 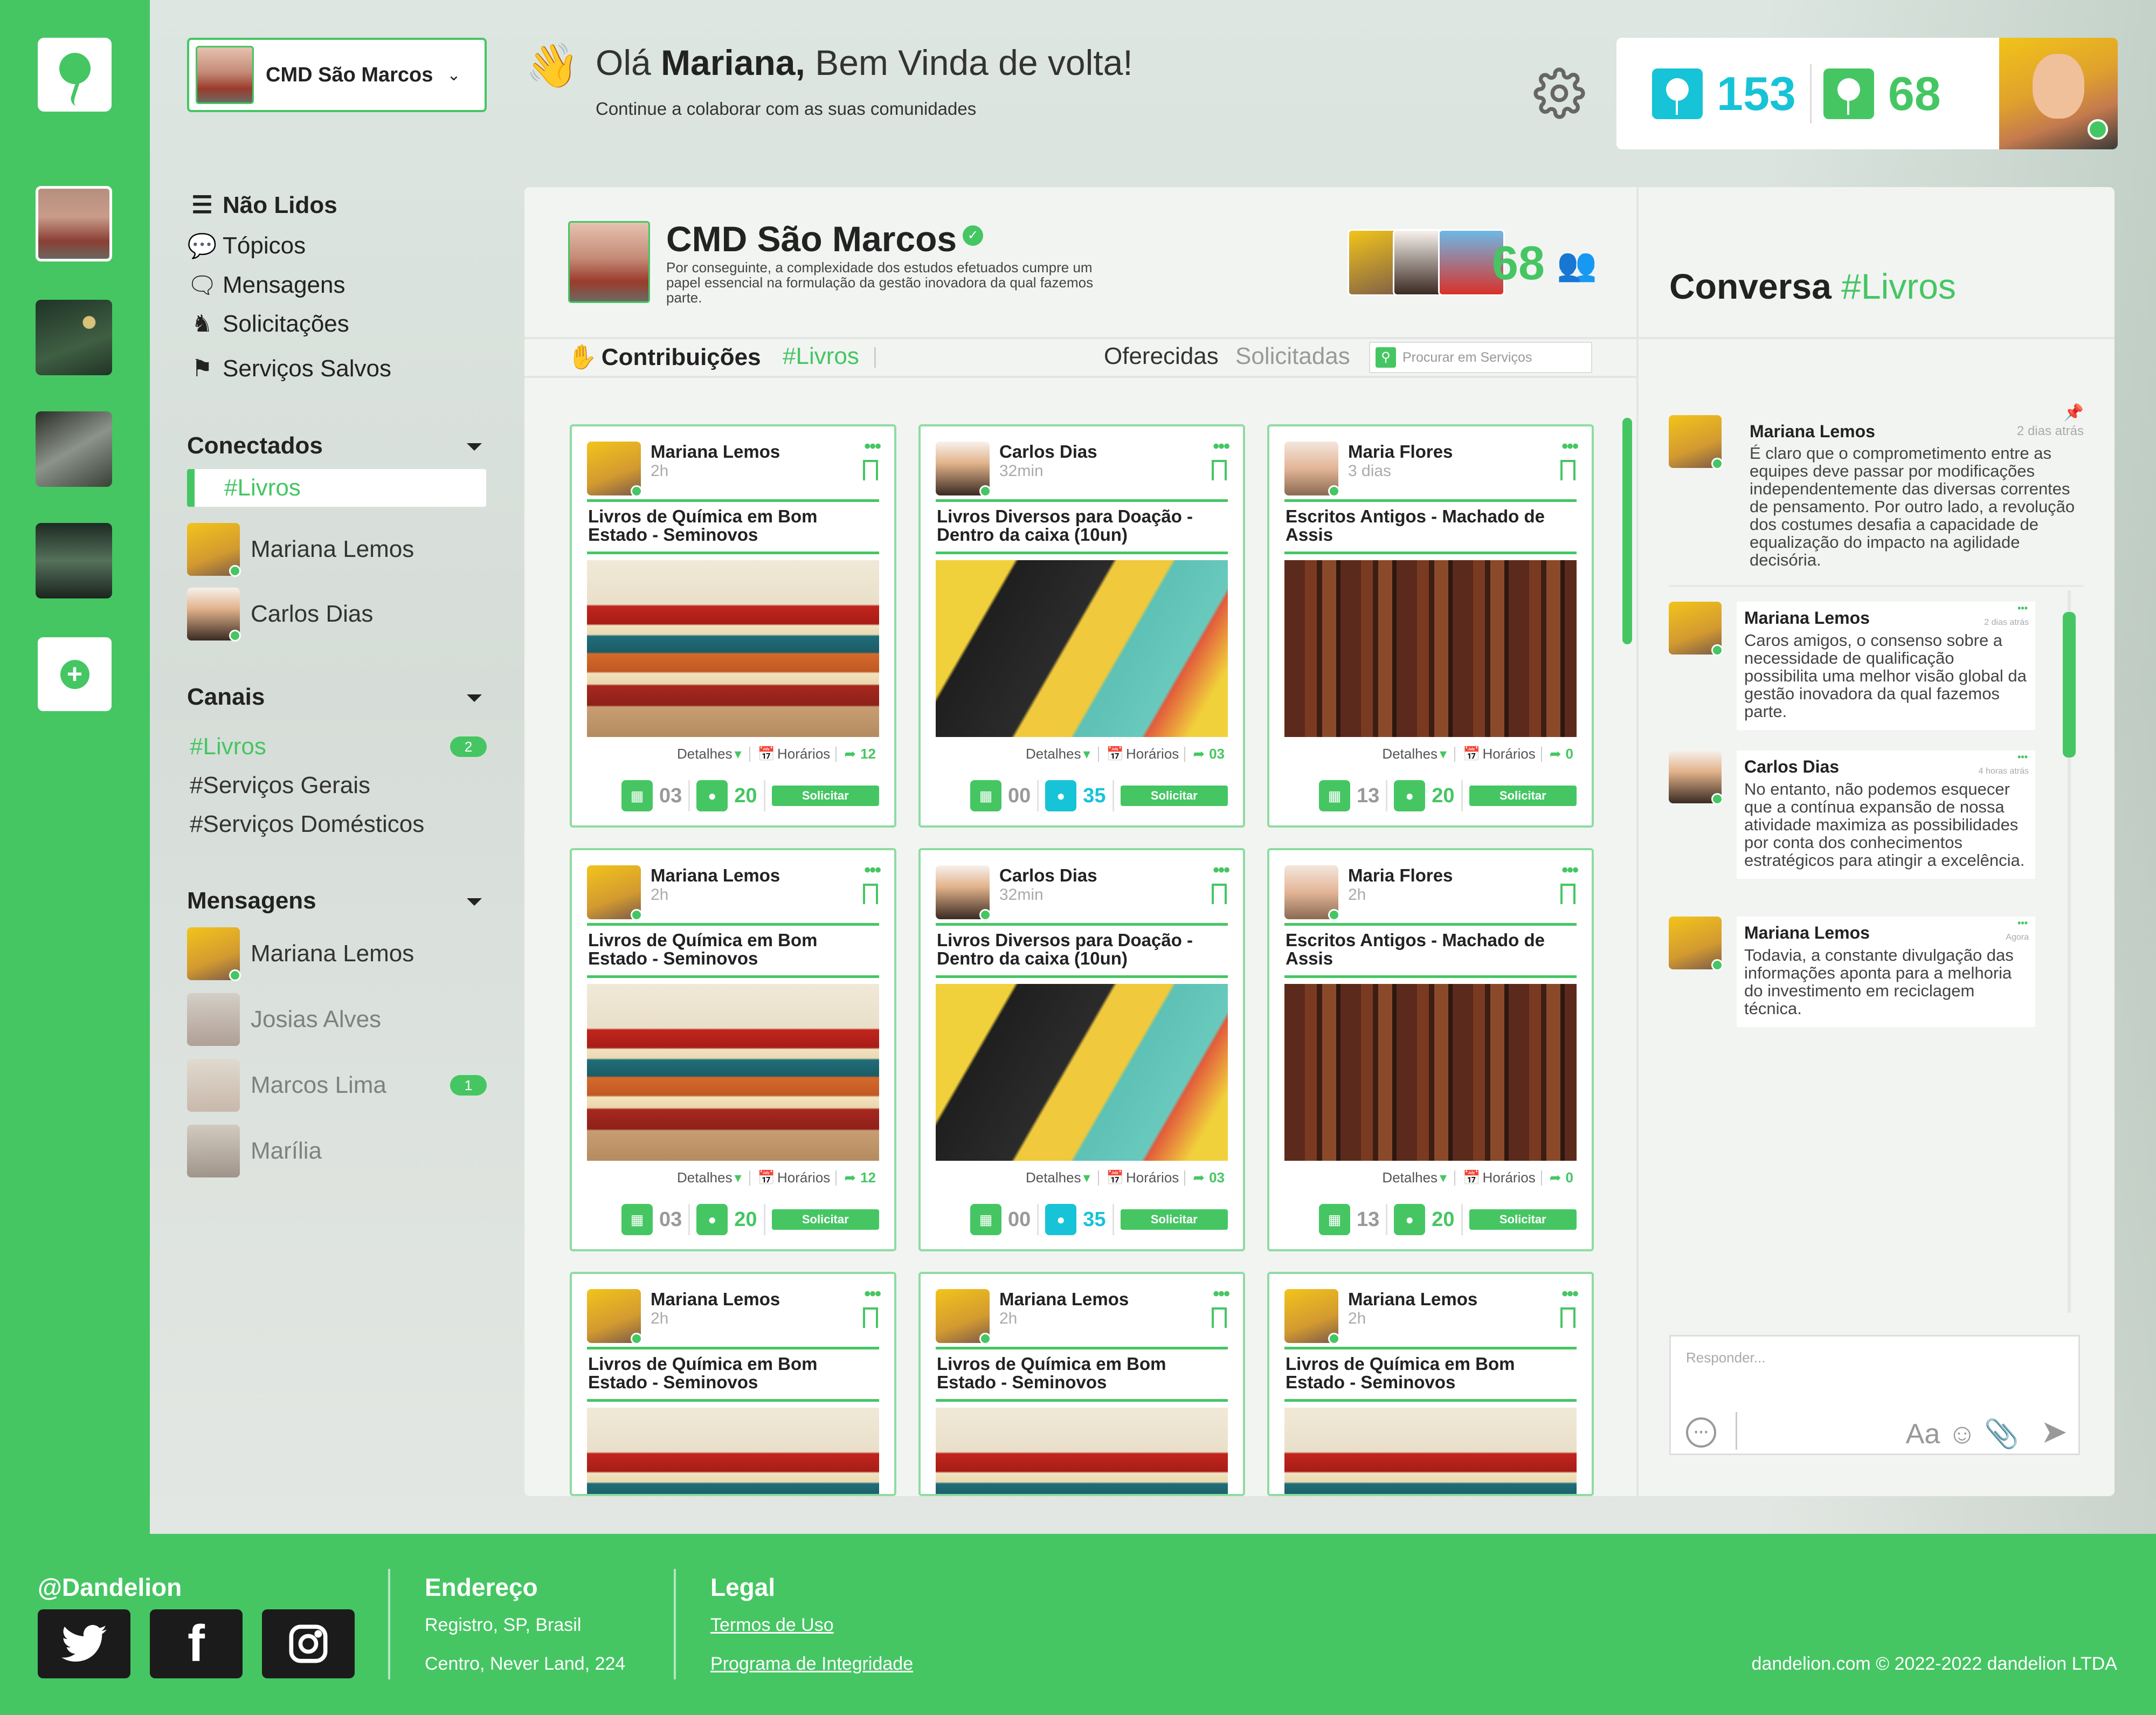 What do you see at coordinates (75, 75) in the screenshot?
I see `dandelion-logo` at bounding box center [75, 75].